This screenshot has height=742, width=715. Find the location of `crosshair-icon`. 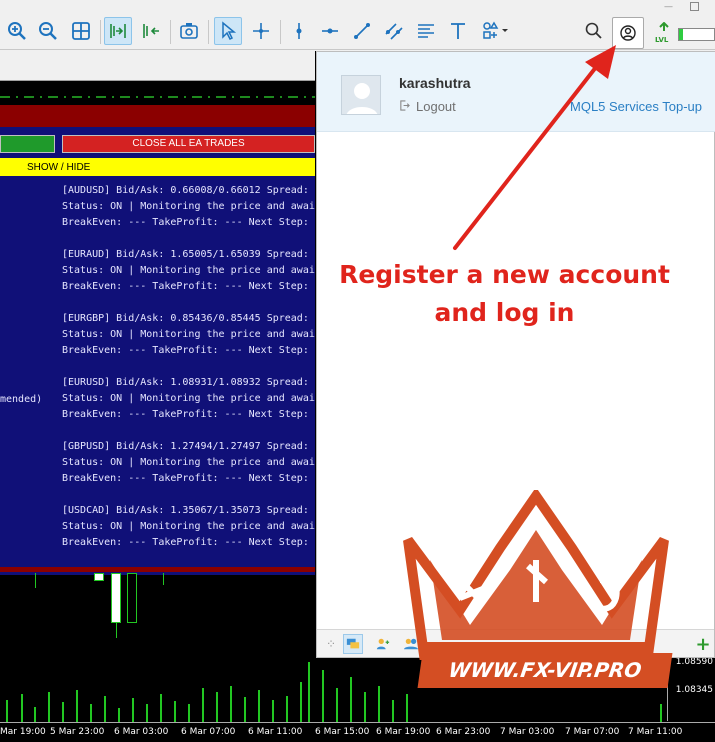

crosshair-icon is located at coordinates (261, 31).